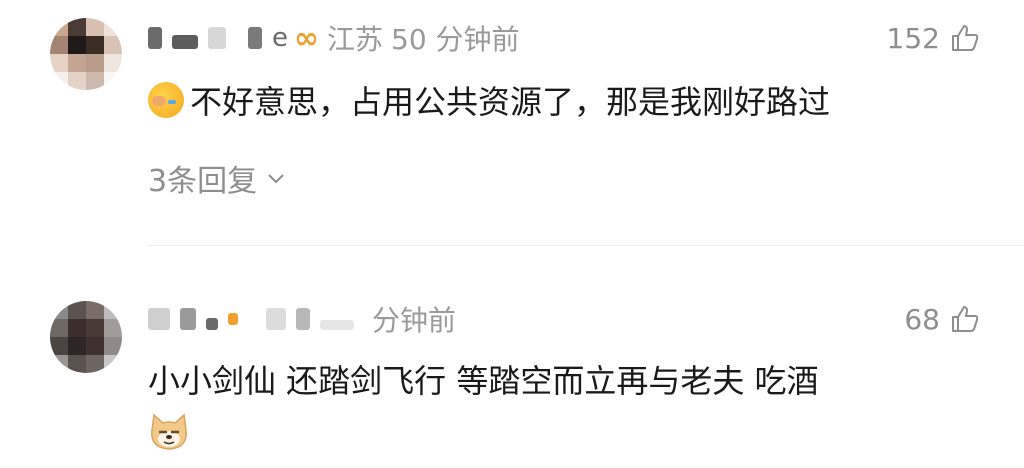  What do you see at coordinates (414, 320) in the screenshot?
I see `timestamp: 分钟前` at bounding box center [414, 320].